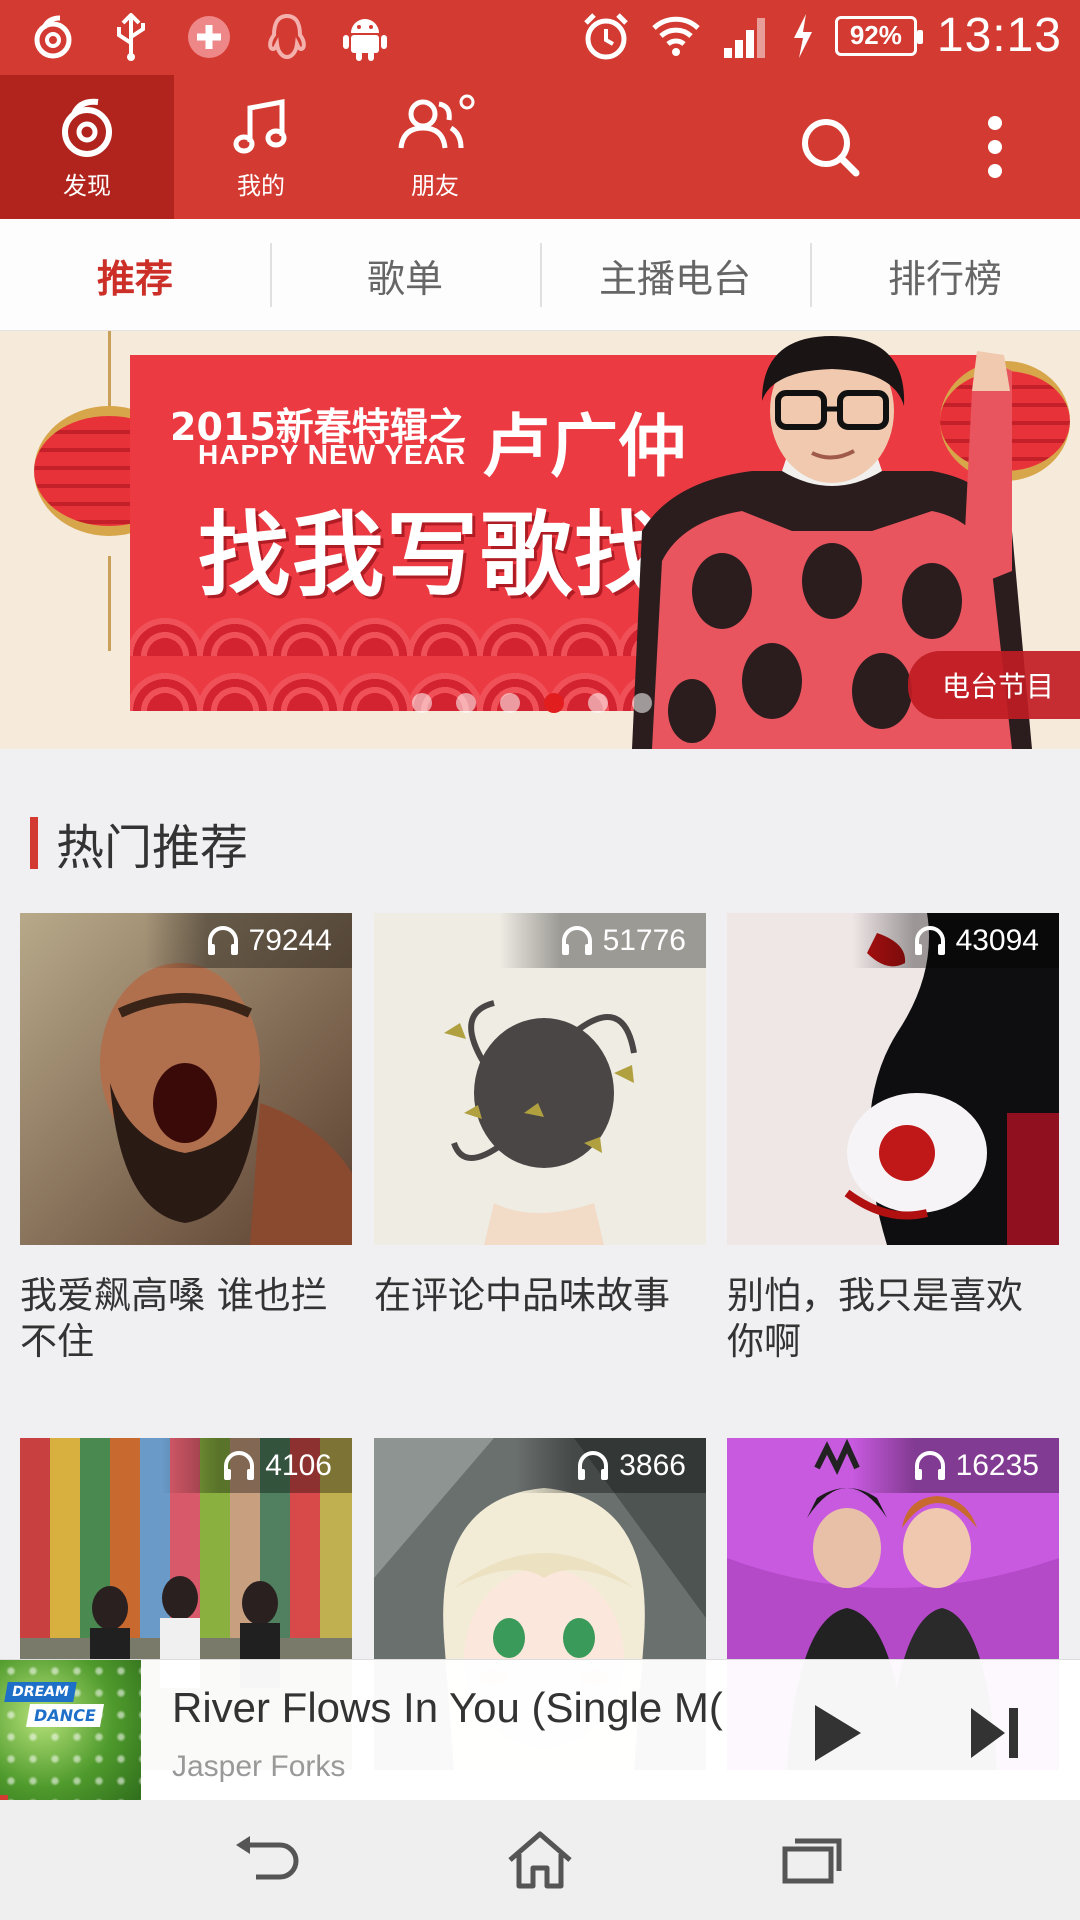 This screenshot has height=1920, width=1080. I want to click on lantern-string, so click(109, 371).